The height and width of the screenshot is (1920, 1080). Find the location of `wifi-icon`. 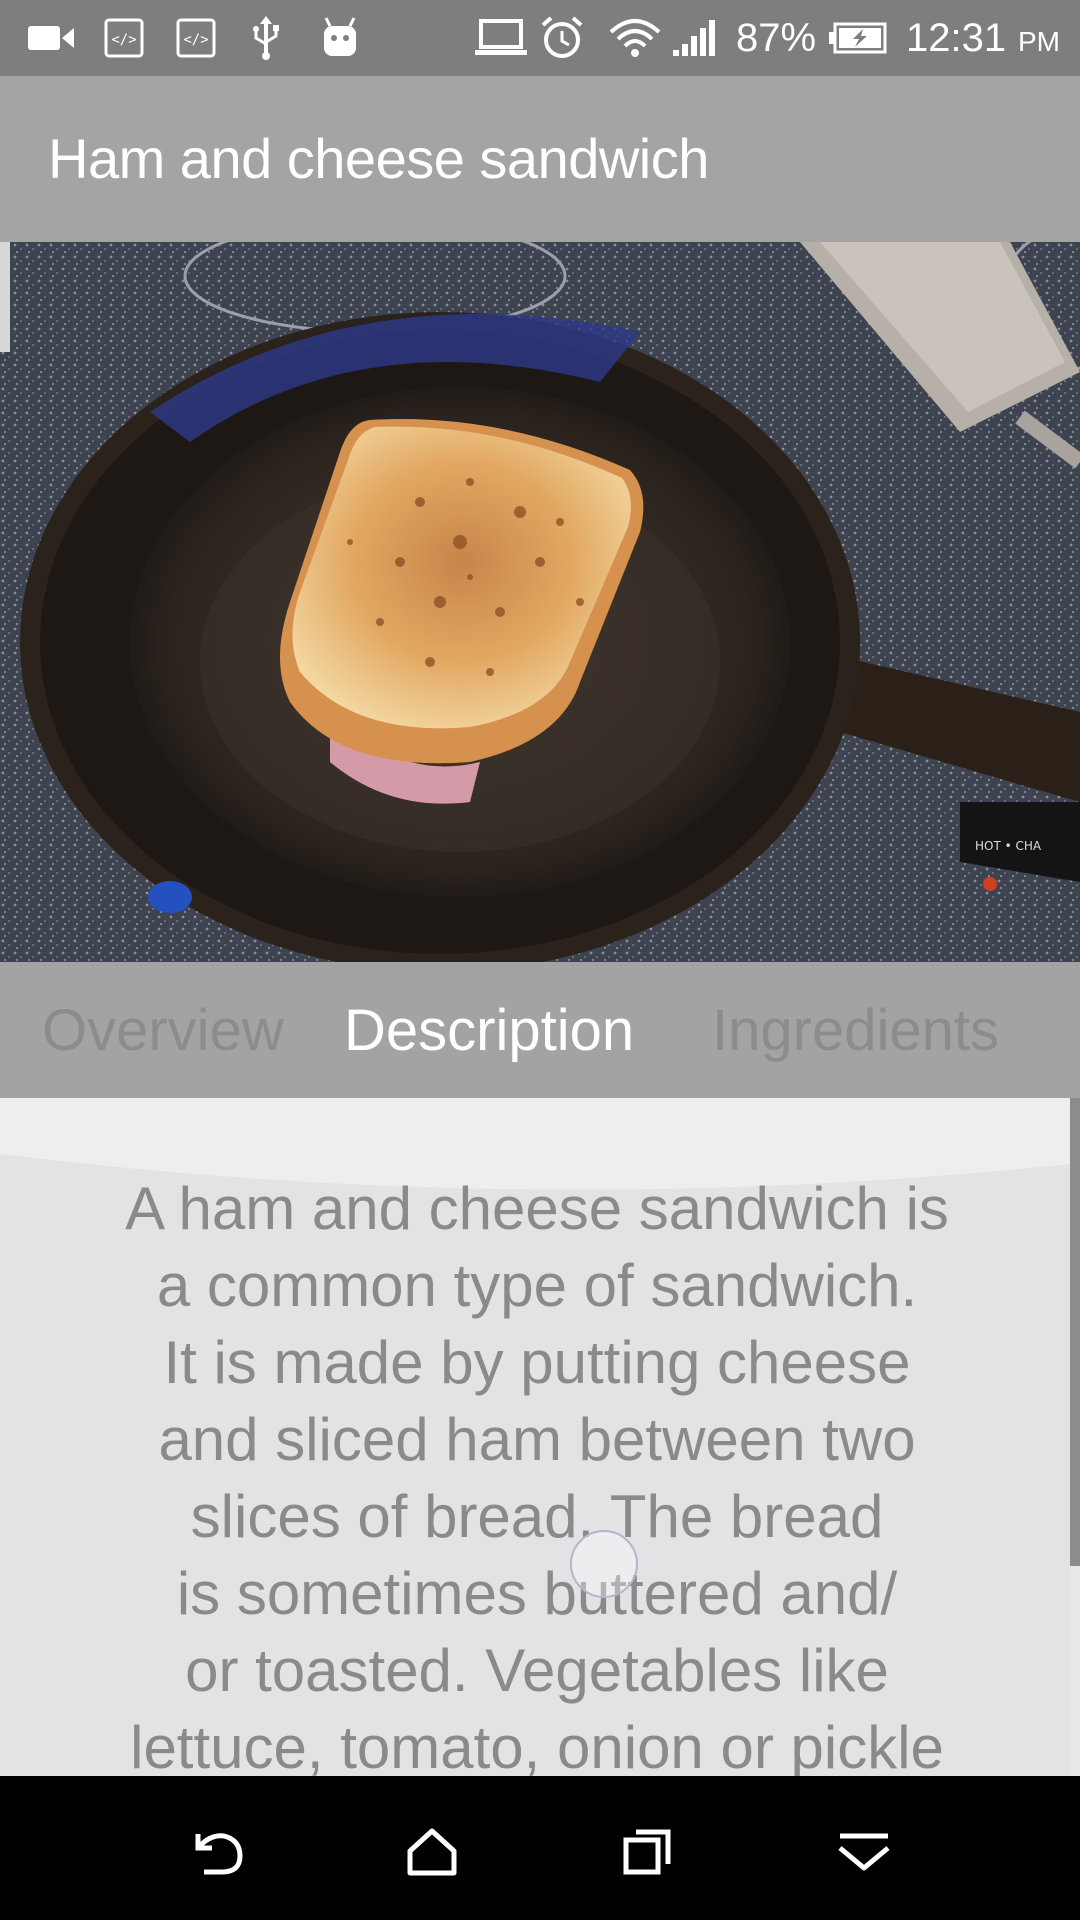

wifi-icon is located at coordinates (635, 38).